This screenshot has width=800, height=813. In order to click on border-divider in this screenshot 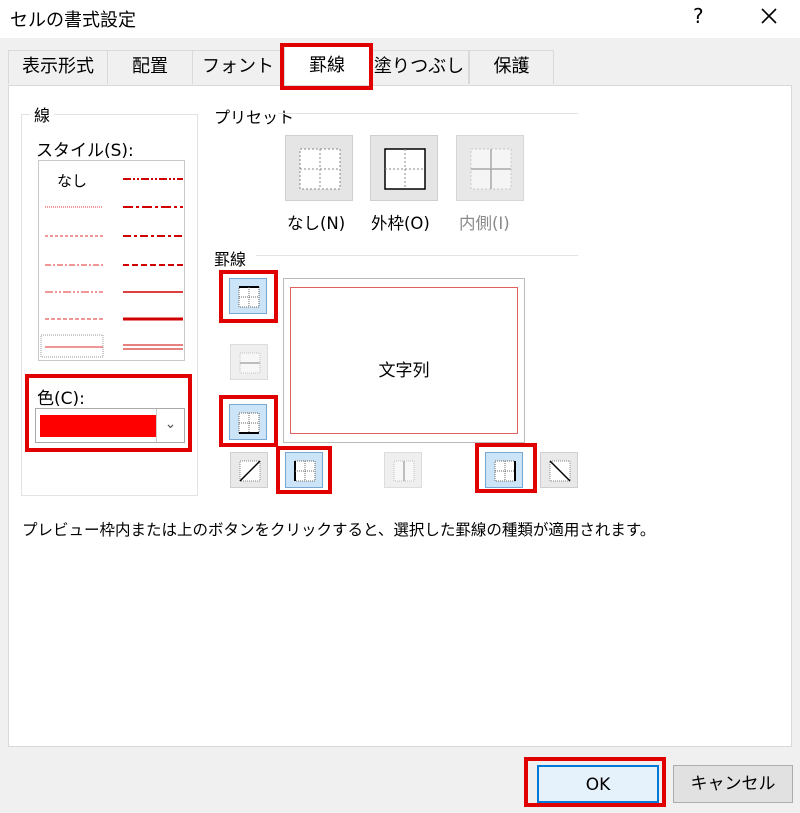, I will do `click(417, 255)`.